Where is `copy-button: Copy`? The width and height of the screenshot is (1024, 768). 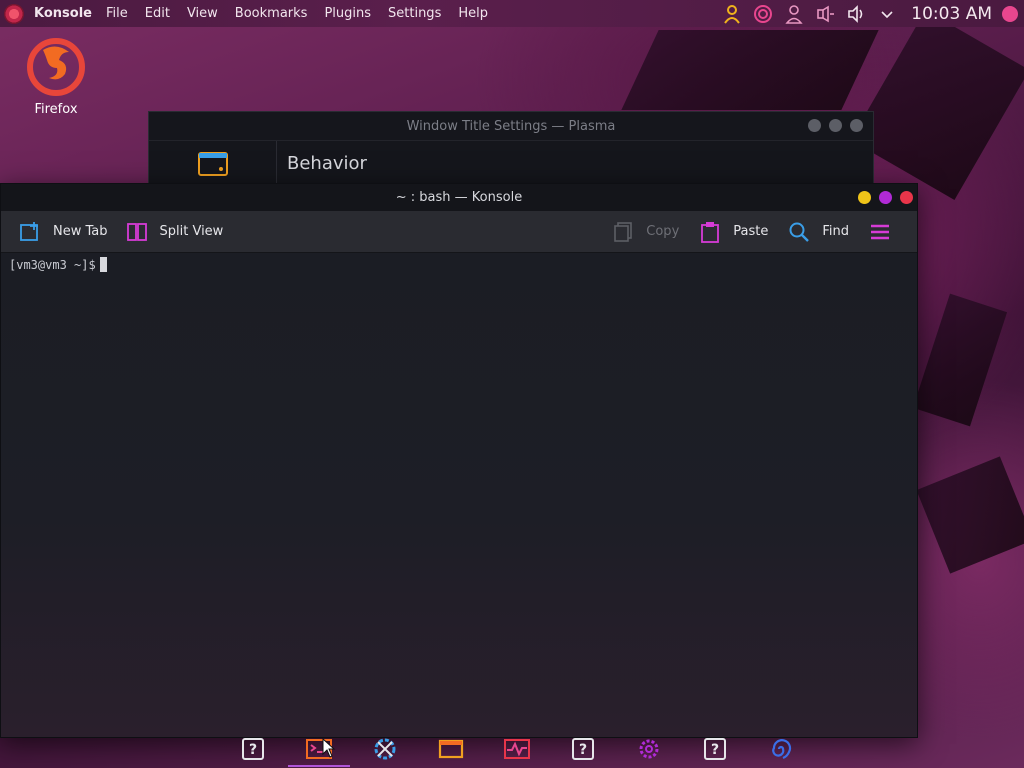 copy-button: Copy is located at coordinates (645, 232).